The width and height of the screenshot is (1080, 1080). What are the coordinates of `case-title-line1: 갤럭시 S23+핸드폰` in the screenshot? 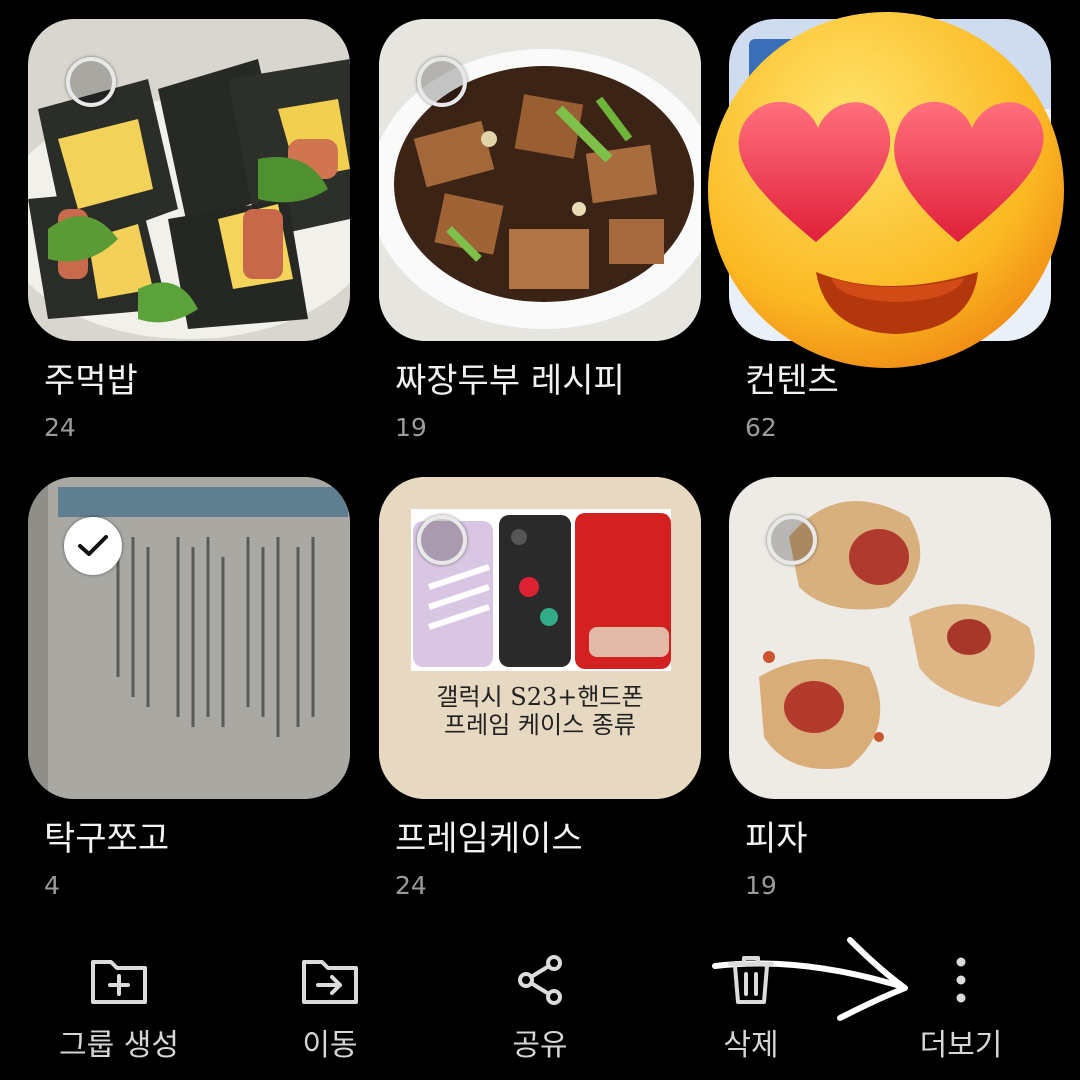 It's located at (540, 697).